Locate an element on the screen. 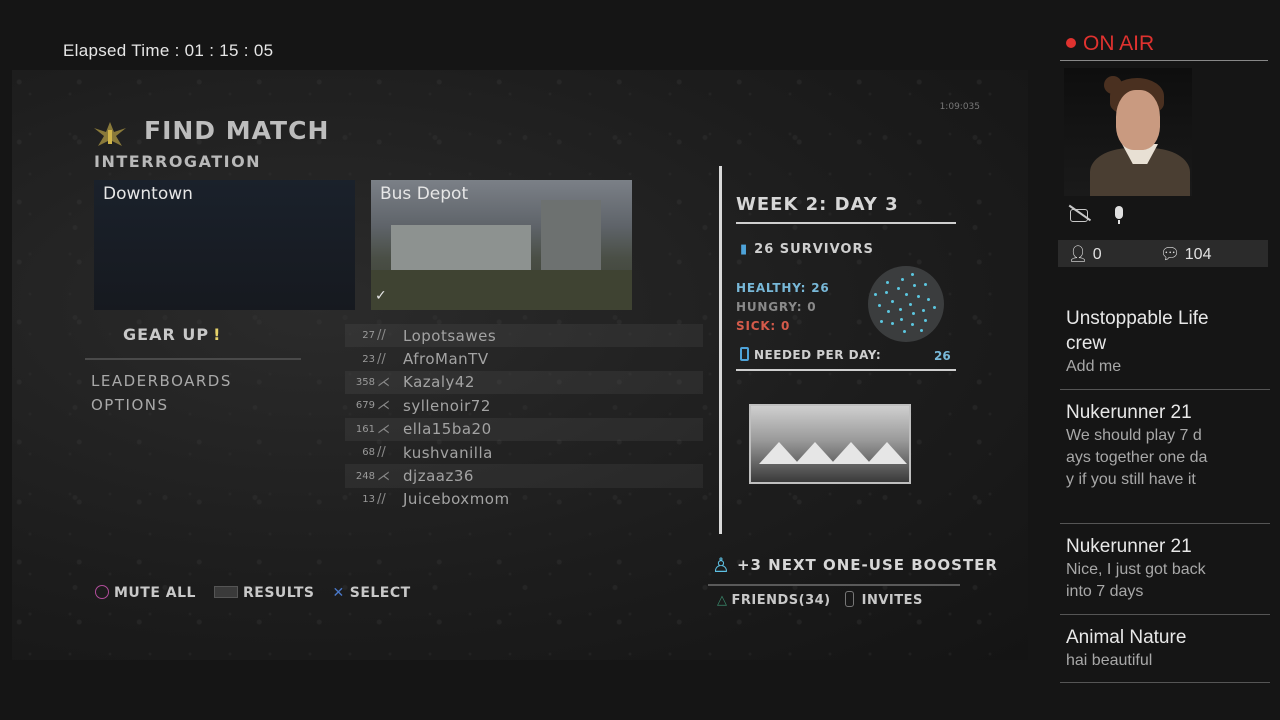  player-row: 23// AfroManTV is located at coordinates (524, 358).